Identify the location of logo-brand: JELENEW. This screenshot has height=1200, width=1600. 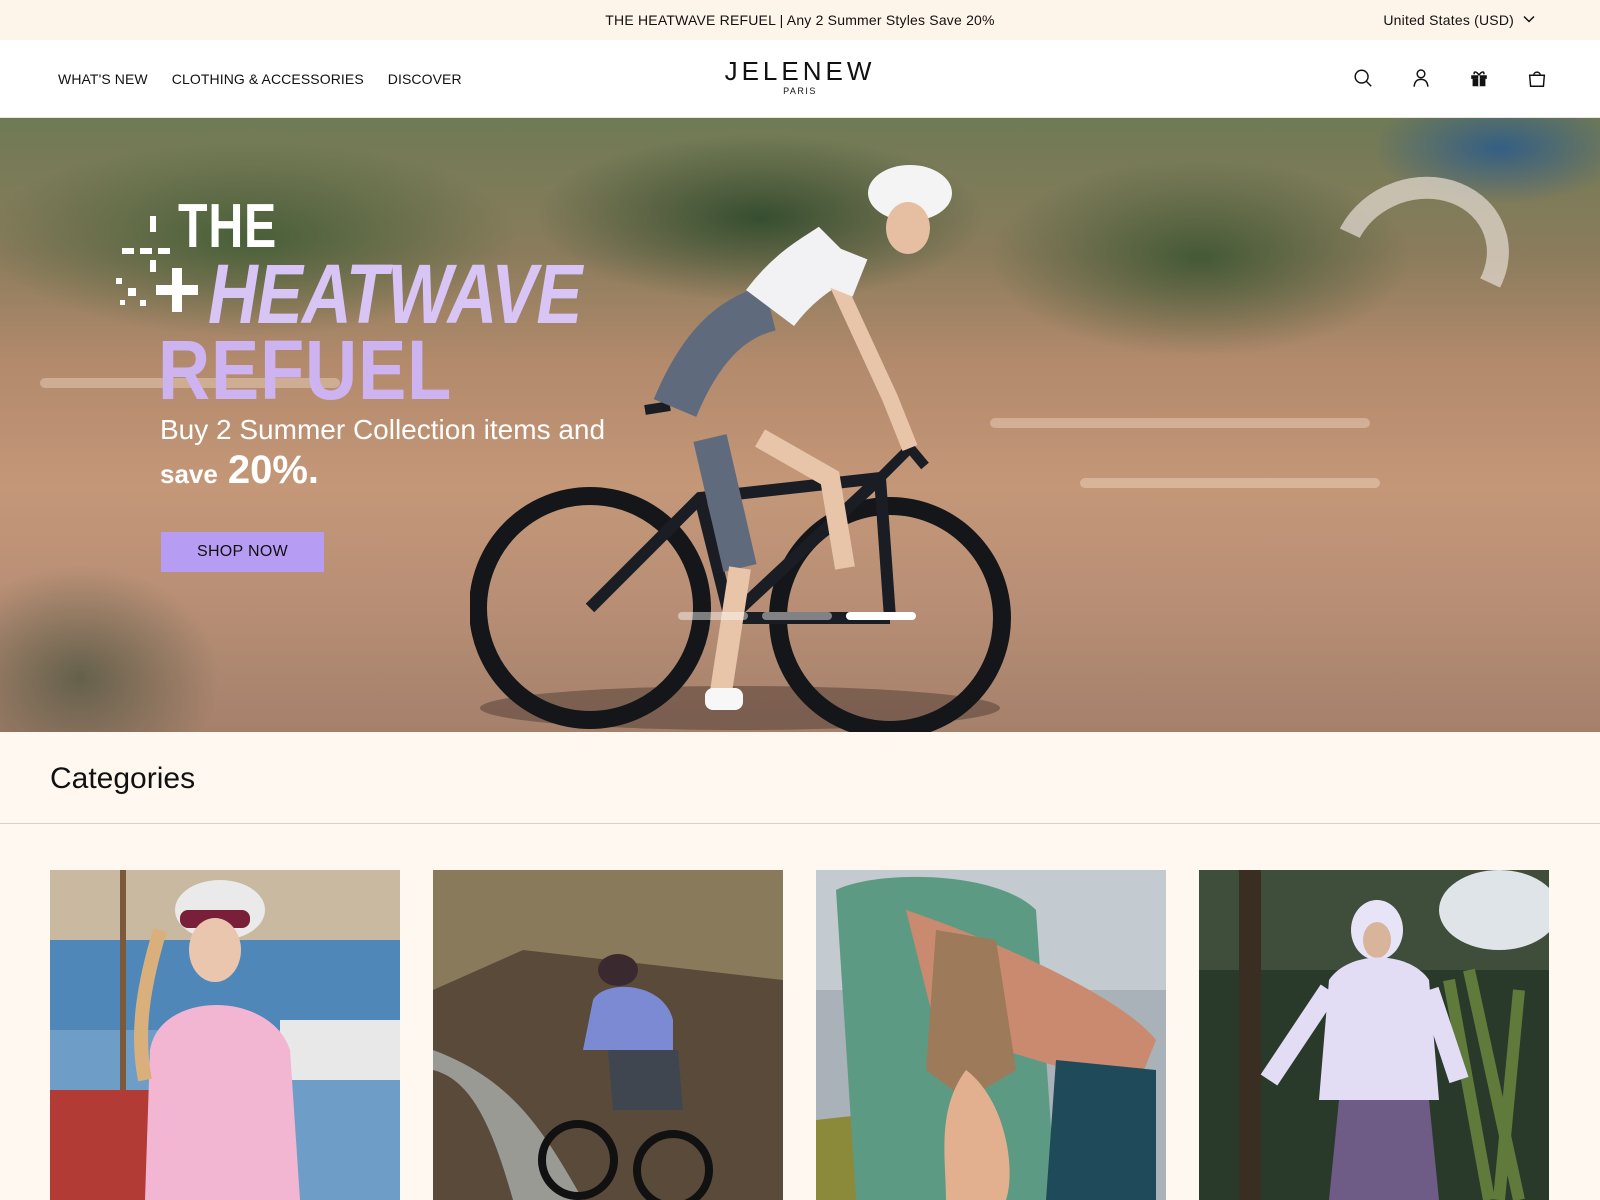
(800, 71).